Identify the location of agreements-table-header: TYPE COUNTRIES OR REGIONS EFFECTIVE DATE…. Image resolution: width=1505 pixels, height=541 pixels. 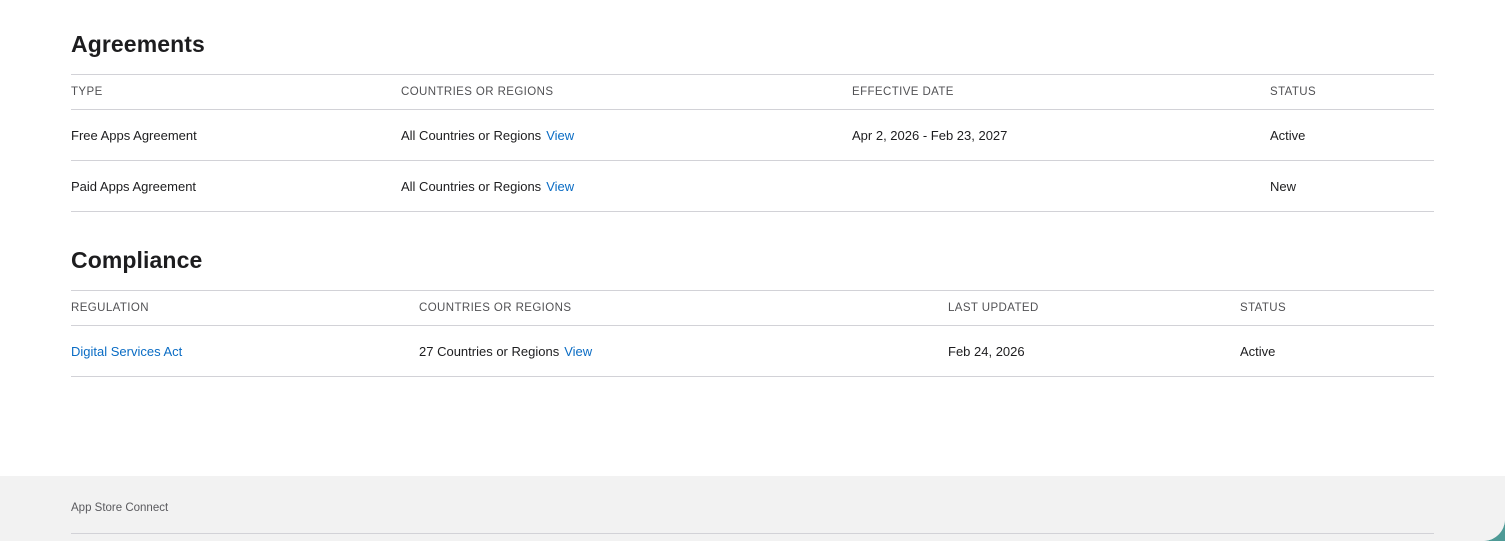
(752, 92).